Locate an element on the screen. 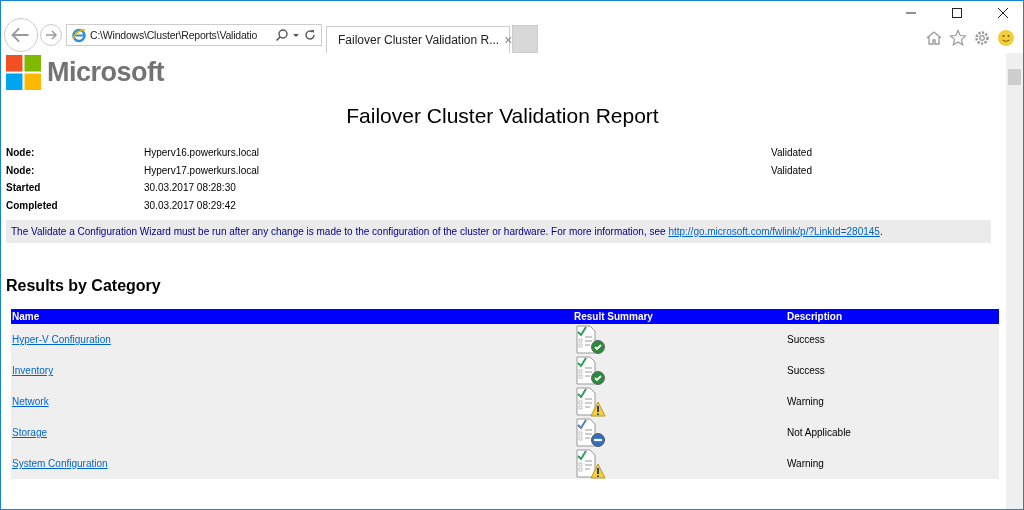 The width and height of the screenshot is (1024, 510). star-icon is located at coordinates (958, 38).